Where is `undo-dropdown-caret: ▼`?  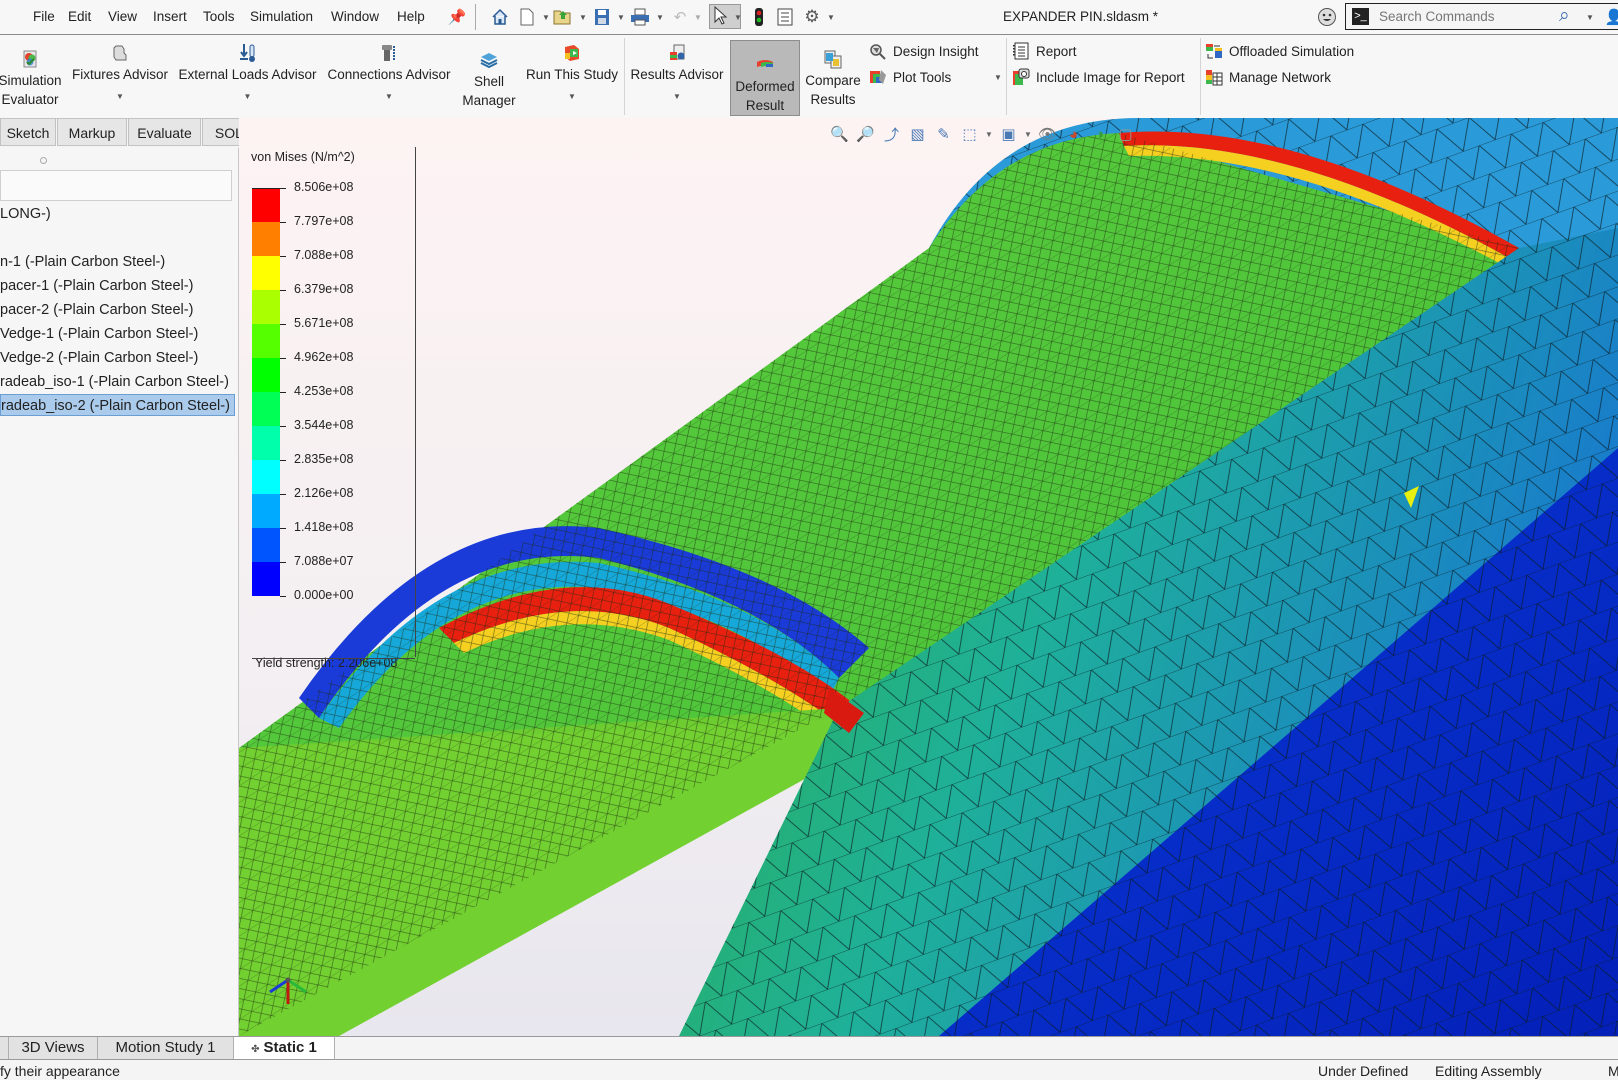
undo-dropdown-caret: ▼ is located at coordinates (698, 17).